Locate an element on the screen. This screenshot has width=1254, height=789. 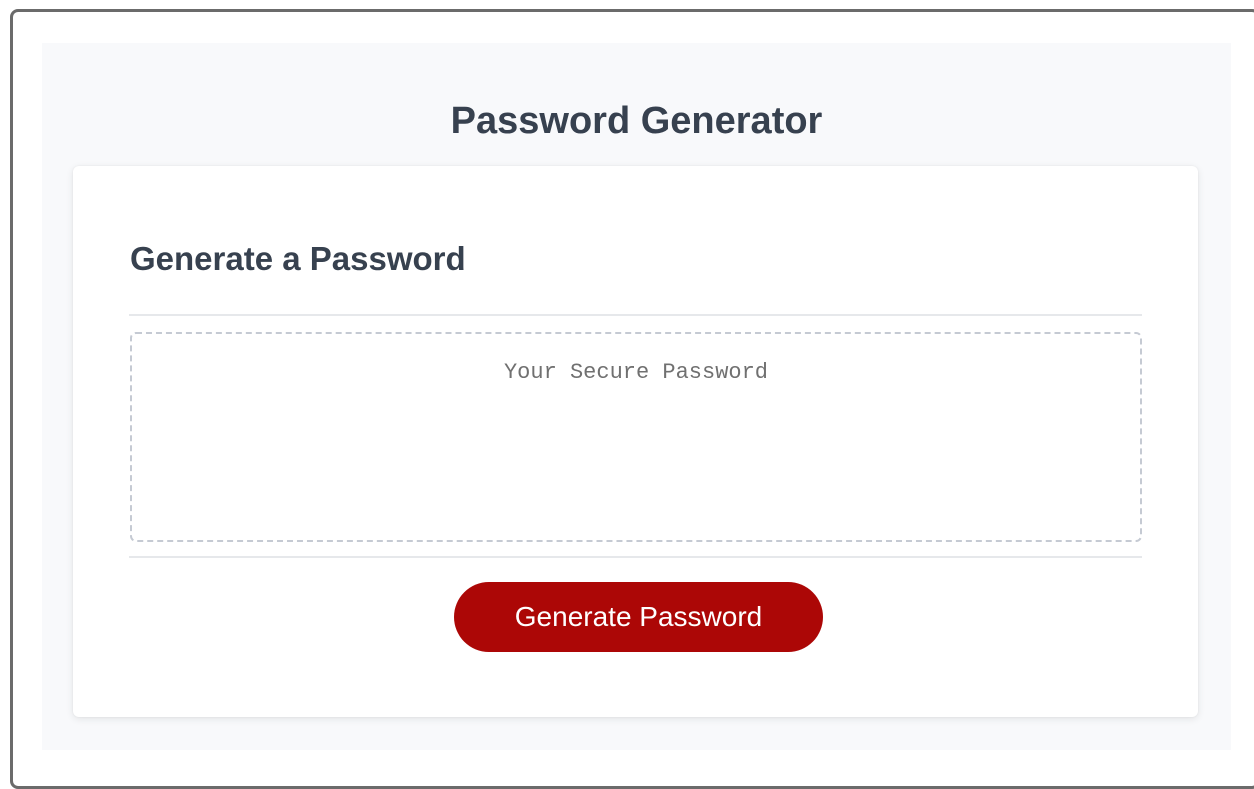
card-title: Generate a Password is located at coordinates (298, 258).